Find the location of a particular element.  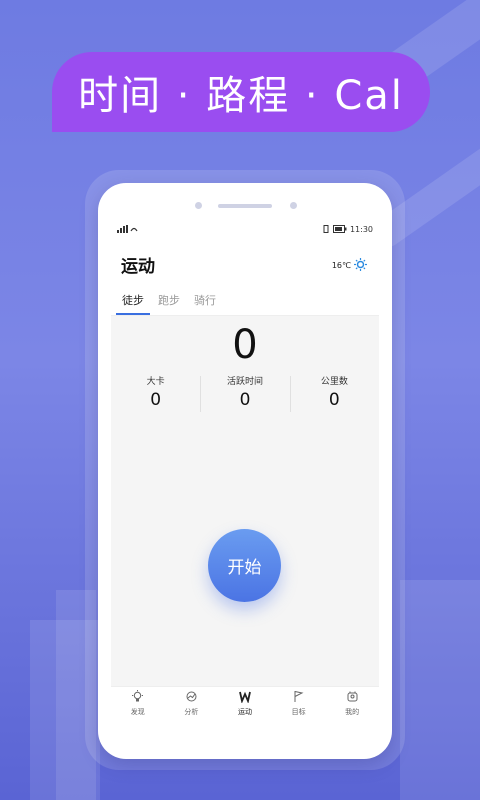

nav-label: 目标 is located at coordinates (298, 711).